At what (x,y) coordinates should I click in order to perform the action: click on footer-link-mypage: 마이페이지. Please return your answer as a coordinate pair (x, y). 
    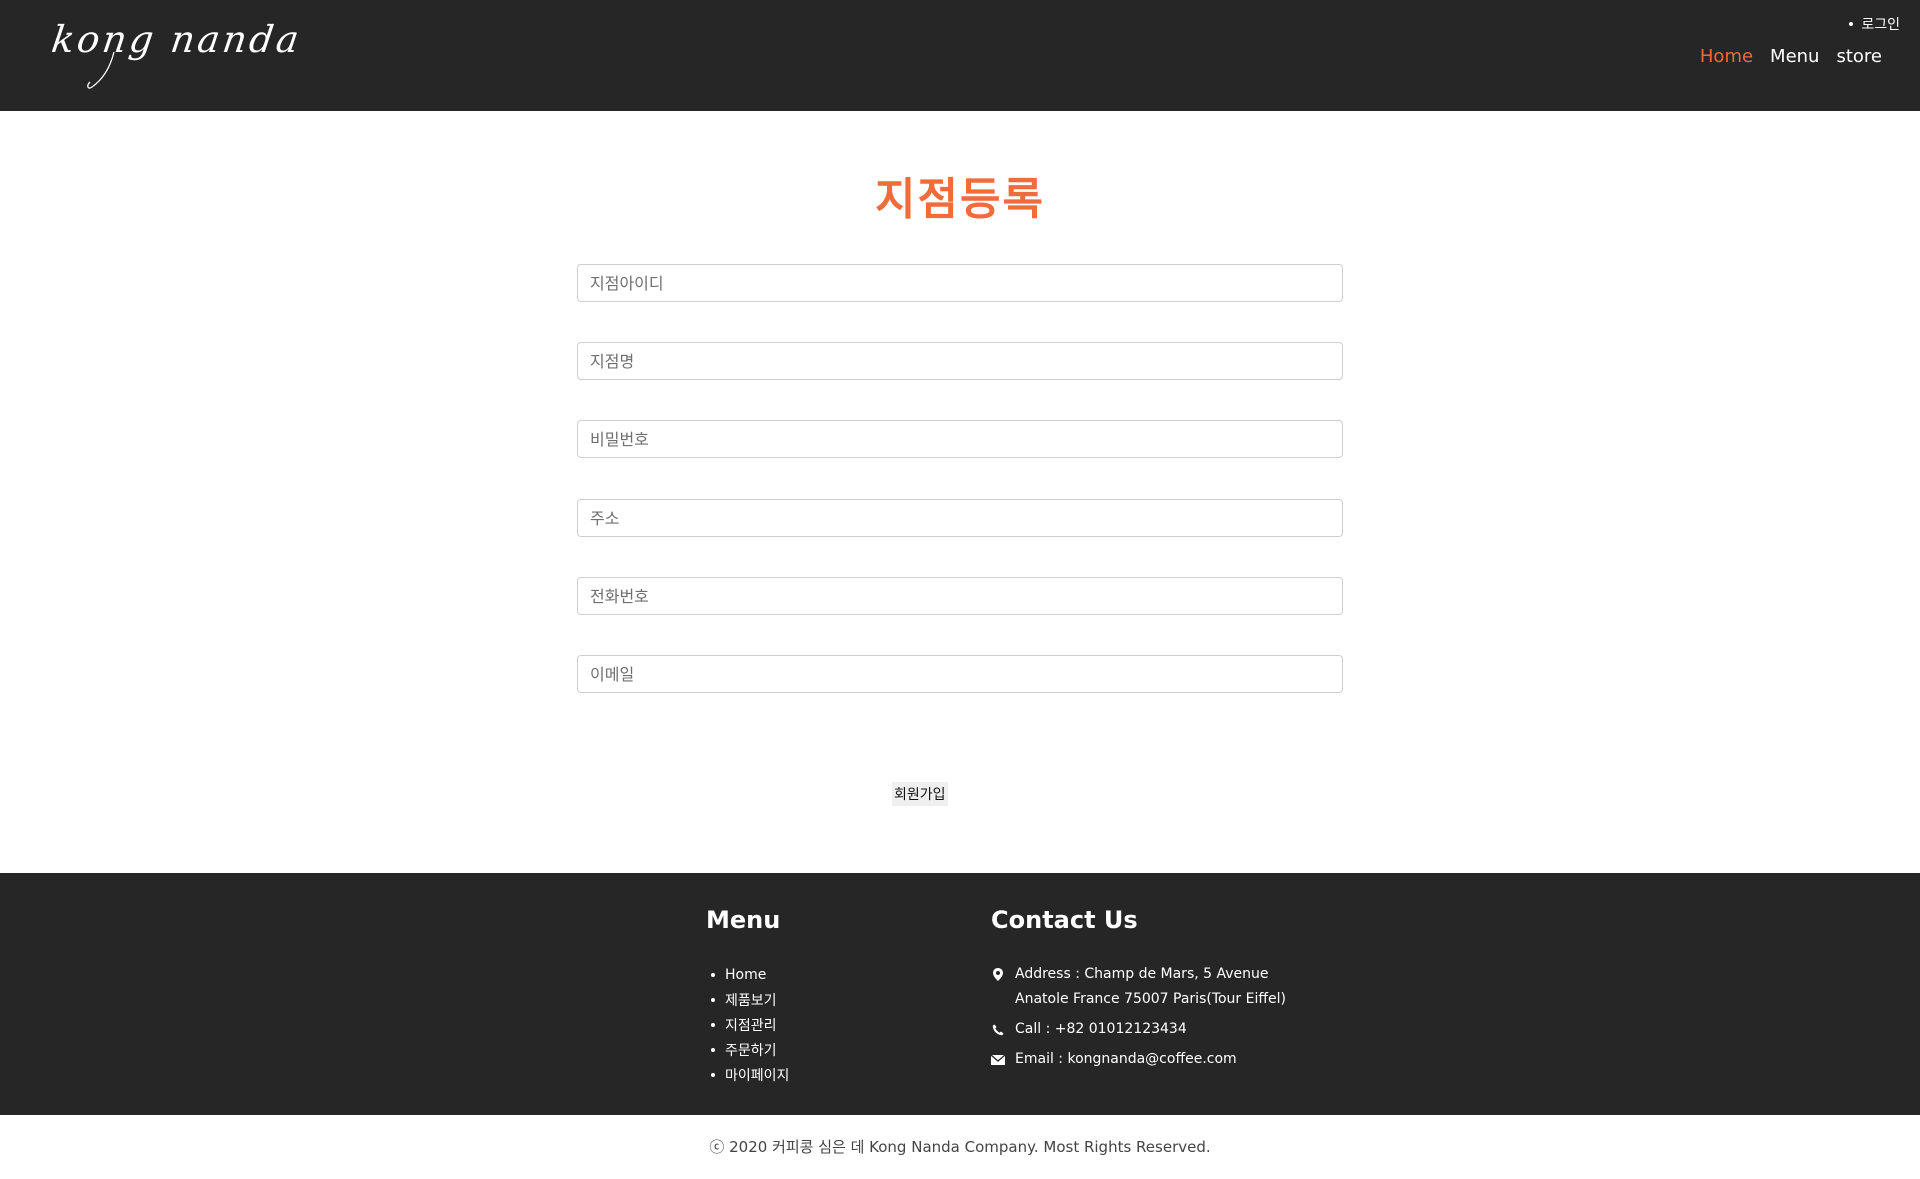
    Looking at the image, I should click on (757, 1075).